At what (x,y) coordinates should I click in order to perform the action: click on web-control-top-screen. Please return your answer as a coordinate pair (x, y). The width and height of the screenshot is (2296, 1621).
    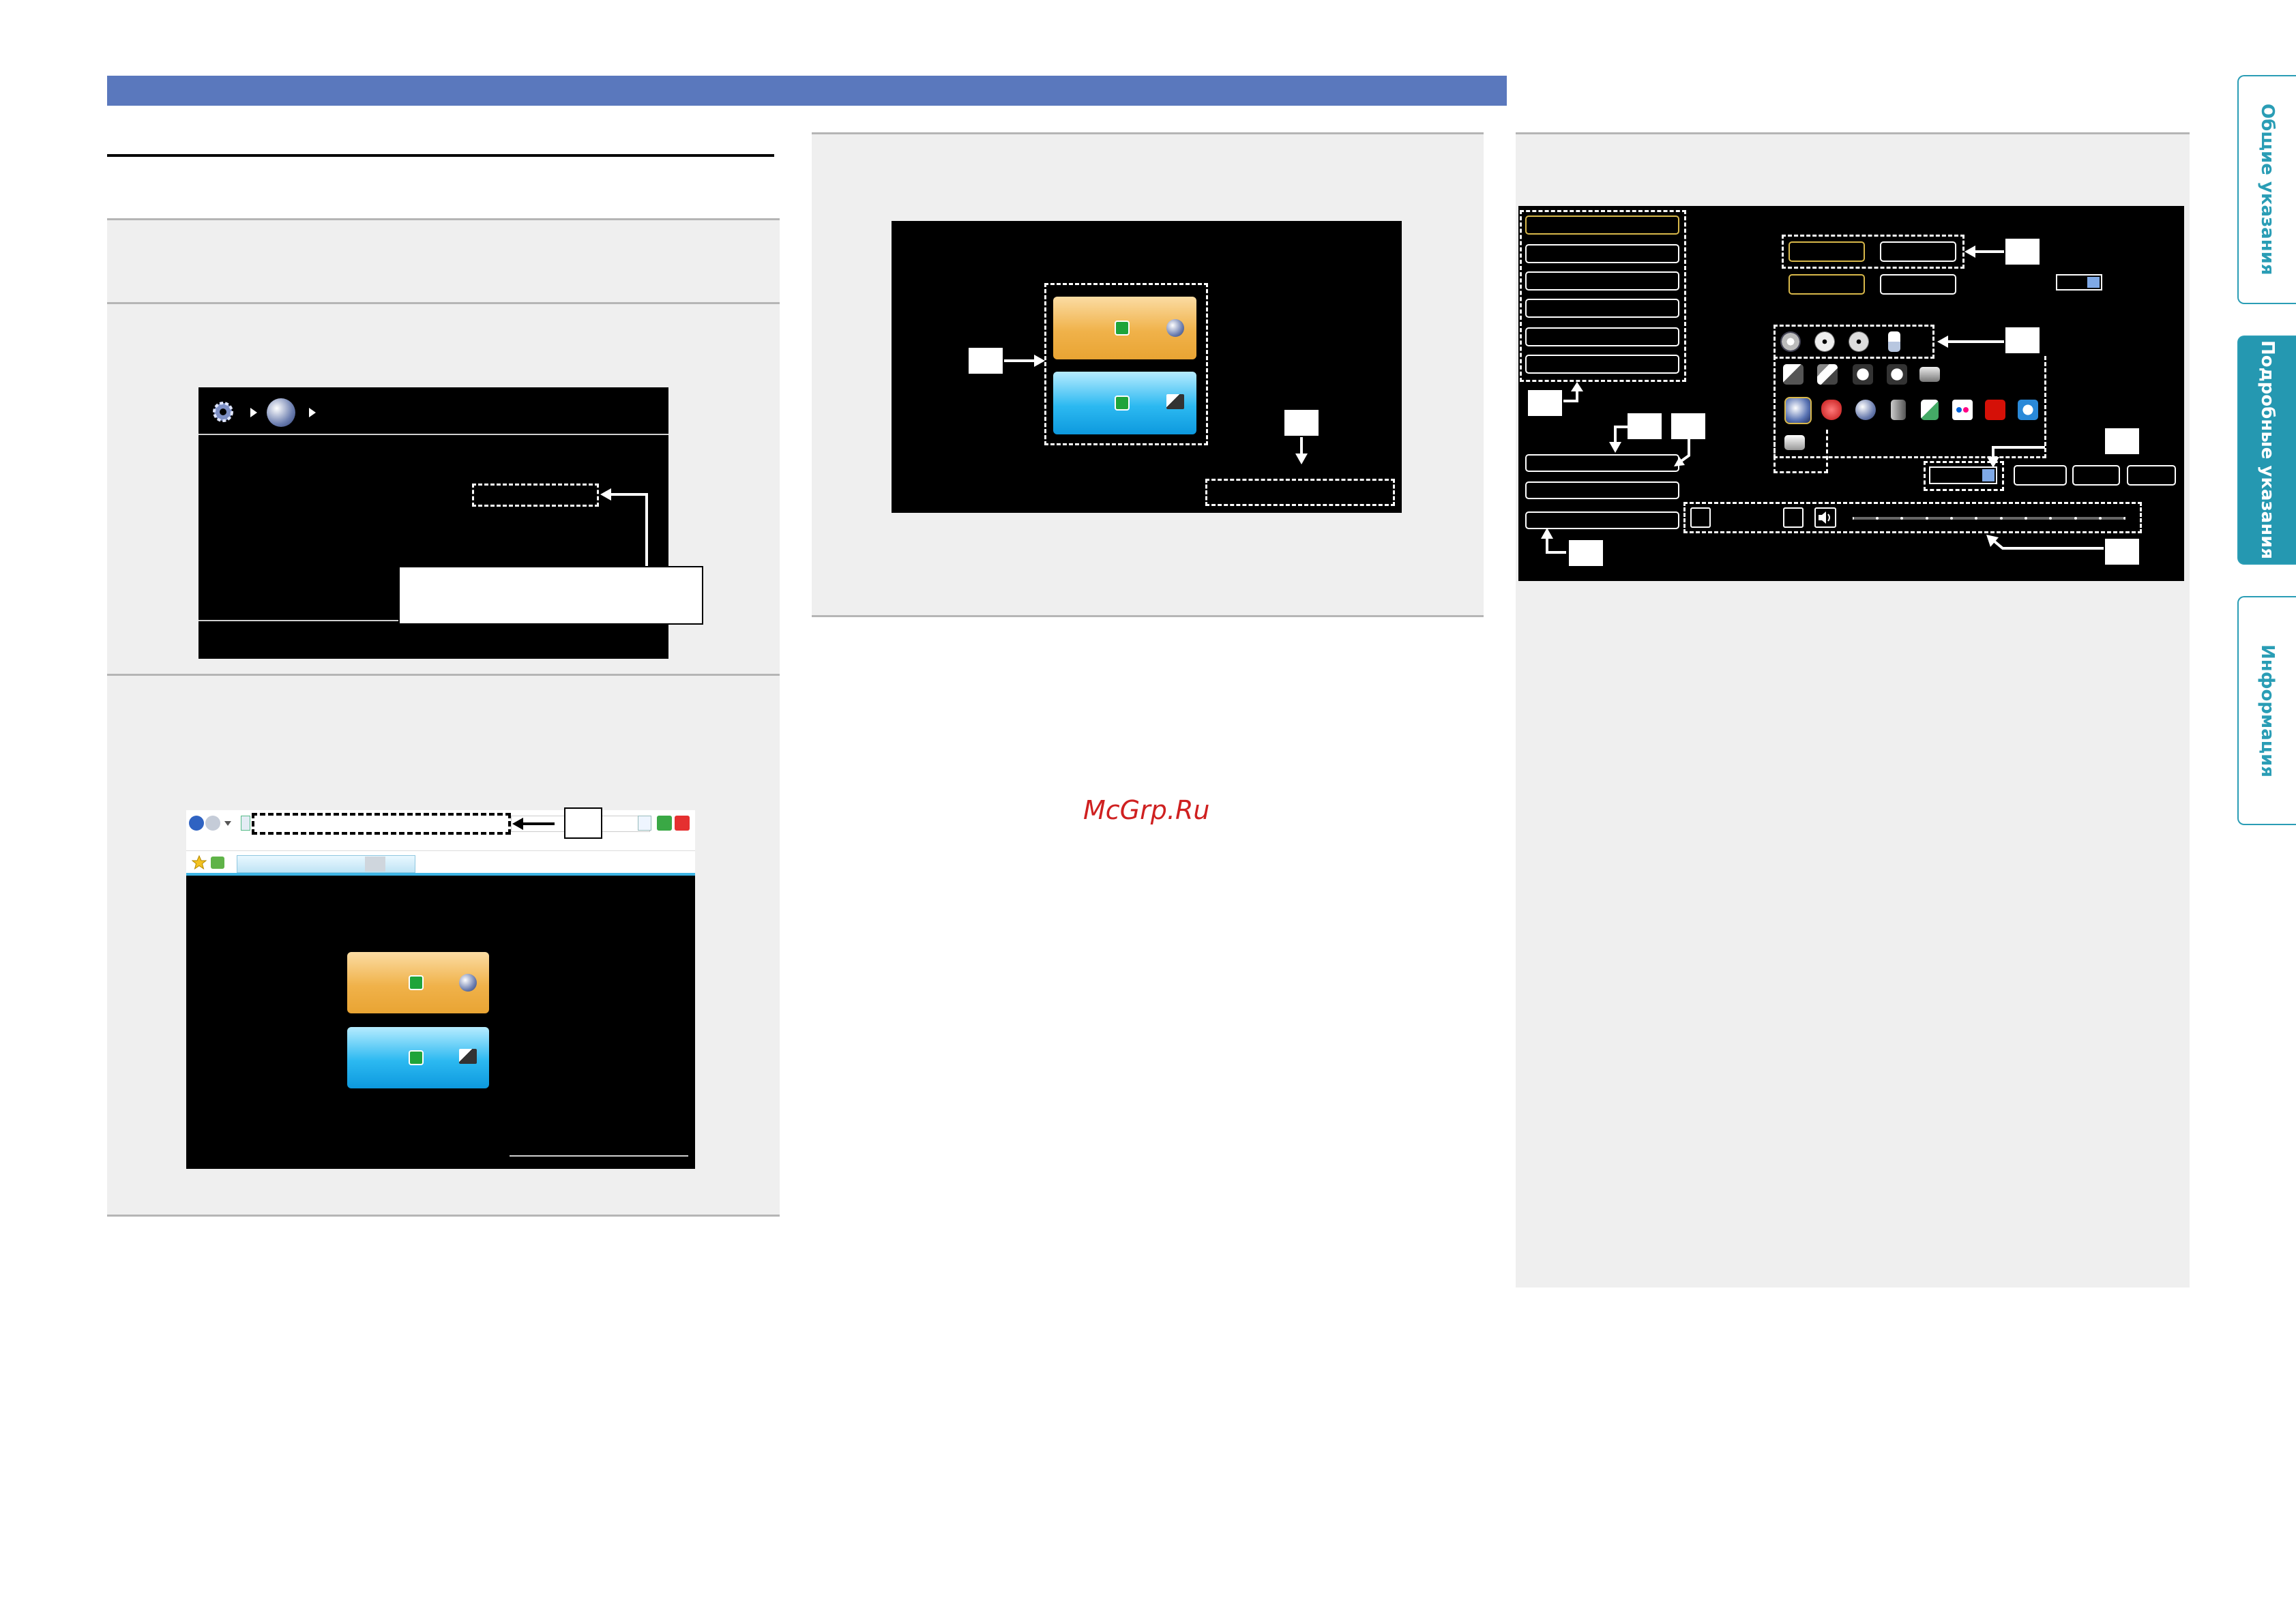
    Looking at the image, I should click on (1147, 367).